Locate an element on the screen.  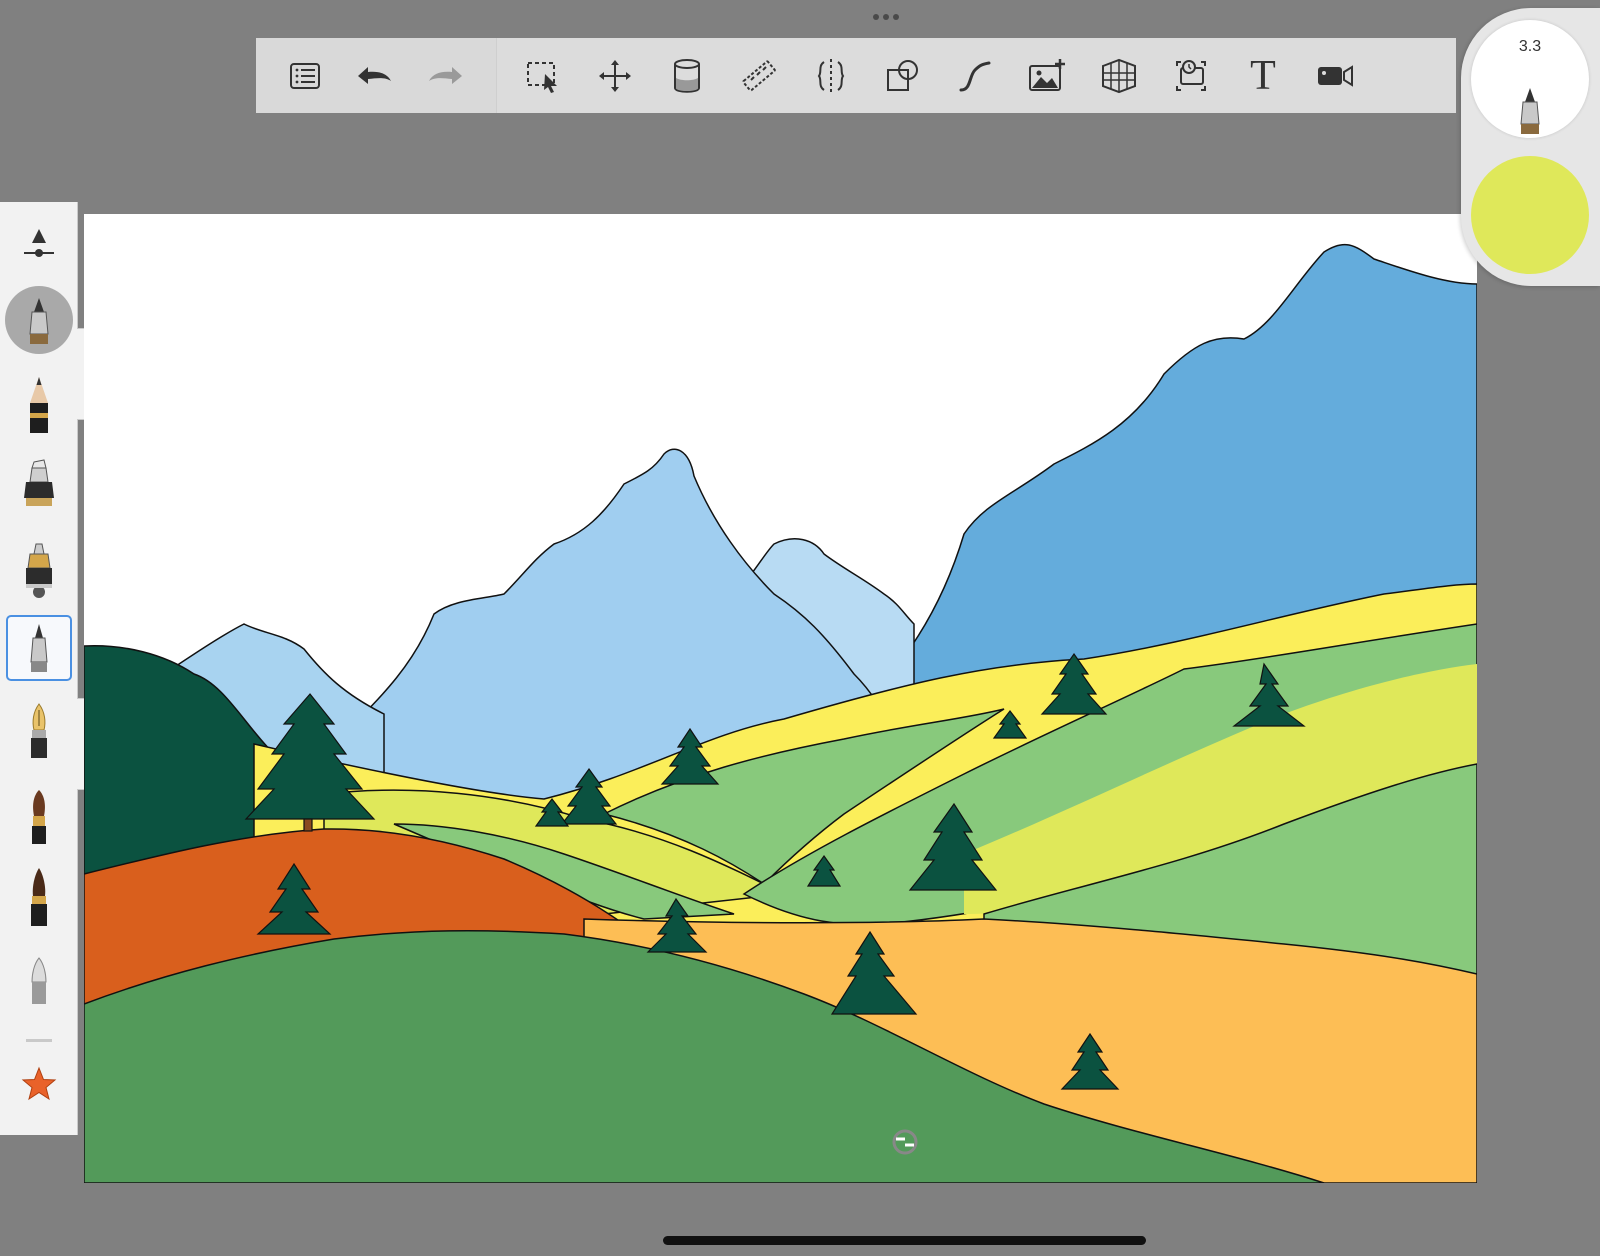
brush-palette is located at coordinates (39, 668).